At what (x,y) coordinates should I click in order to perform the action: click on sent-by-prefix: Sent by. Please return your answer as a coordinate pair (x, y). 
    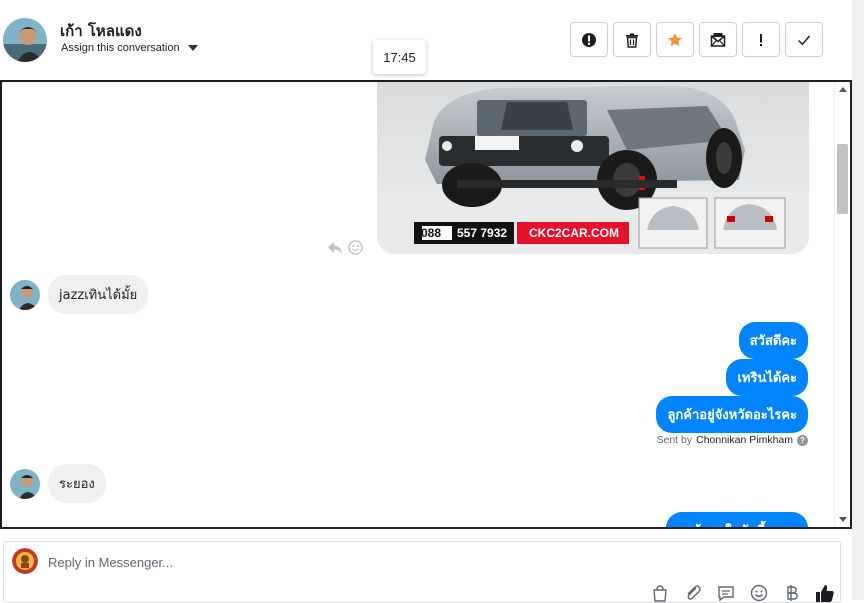
    Looking at the image, I should click on (674, 440).